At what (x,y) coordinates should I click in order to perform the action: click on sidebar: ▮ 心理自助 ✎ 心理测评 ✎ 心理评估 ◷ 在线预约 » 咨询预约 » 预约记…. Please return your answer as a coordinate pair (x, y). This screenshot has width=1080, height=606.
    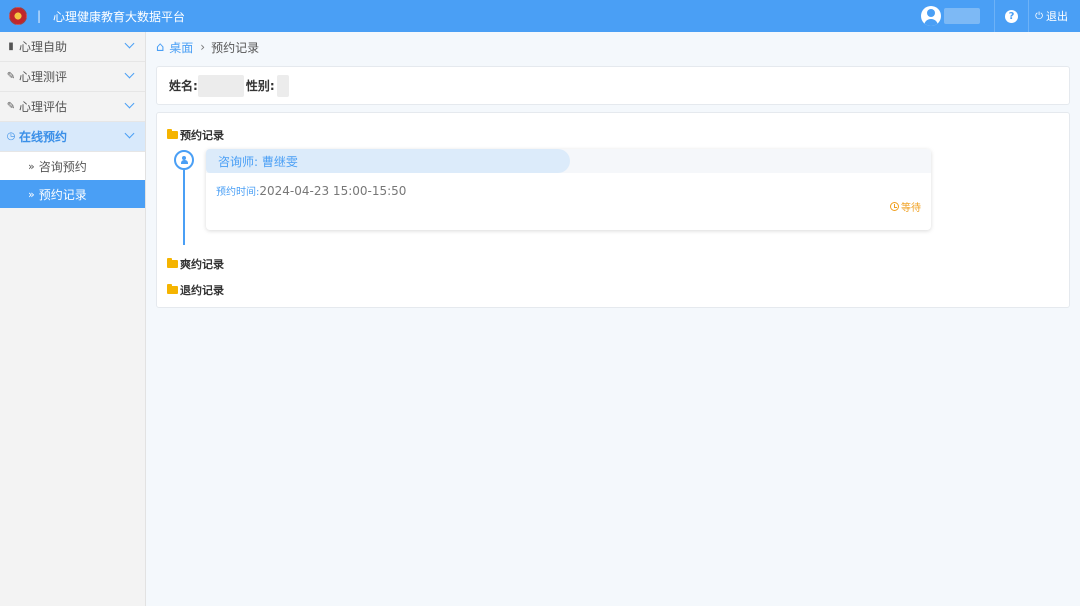
    Looking at the image, I should click on (73, 319).